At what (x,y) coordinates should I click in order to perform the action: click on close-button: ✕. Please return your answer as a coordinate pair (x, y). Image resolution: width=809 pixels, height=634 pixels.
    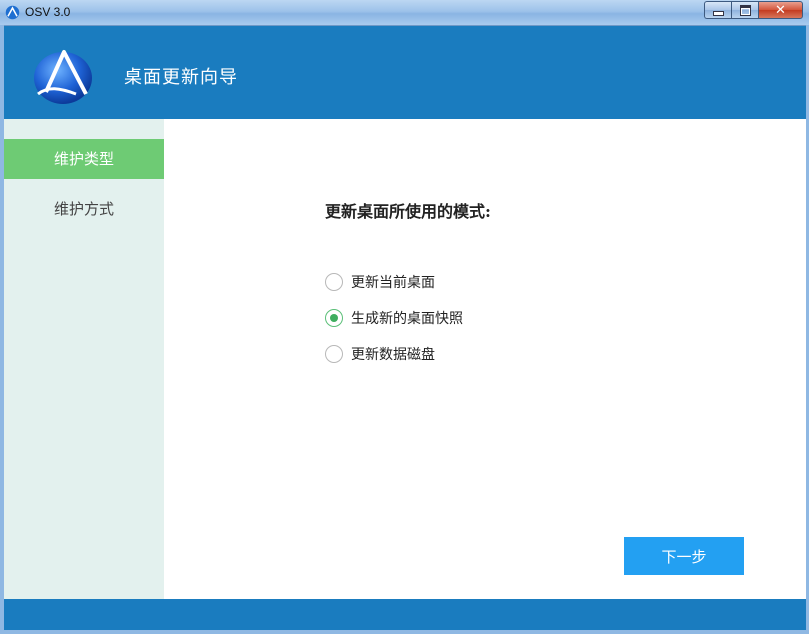
    Looking at the image, I should click on (780, 10).